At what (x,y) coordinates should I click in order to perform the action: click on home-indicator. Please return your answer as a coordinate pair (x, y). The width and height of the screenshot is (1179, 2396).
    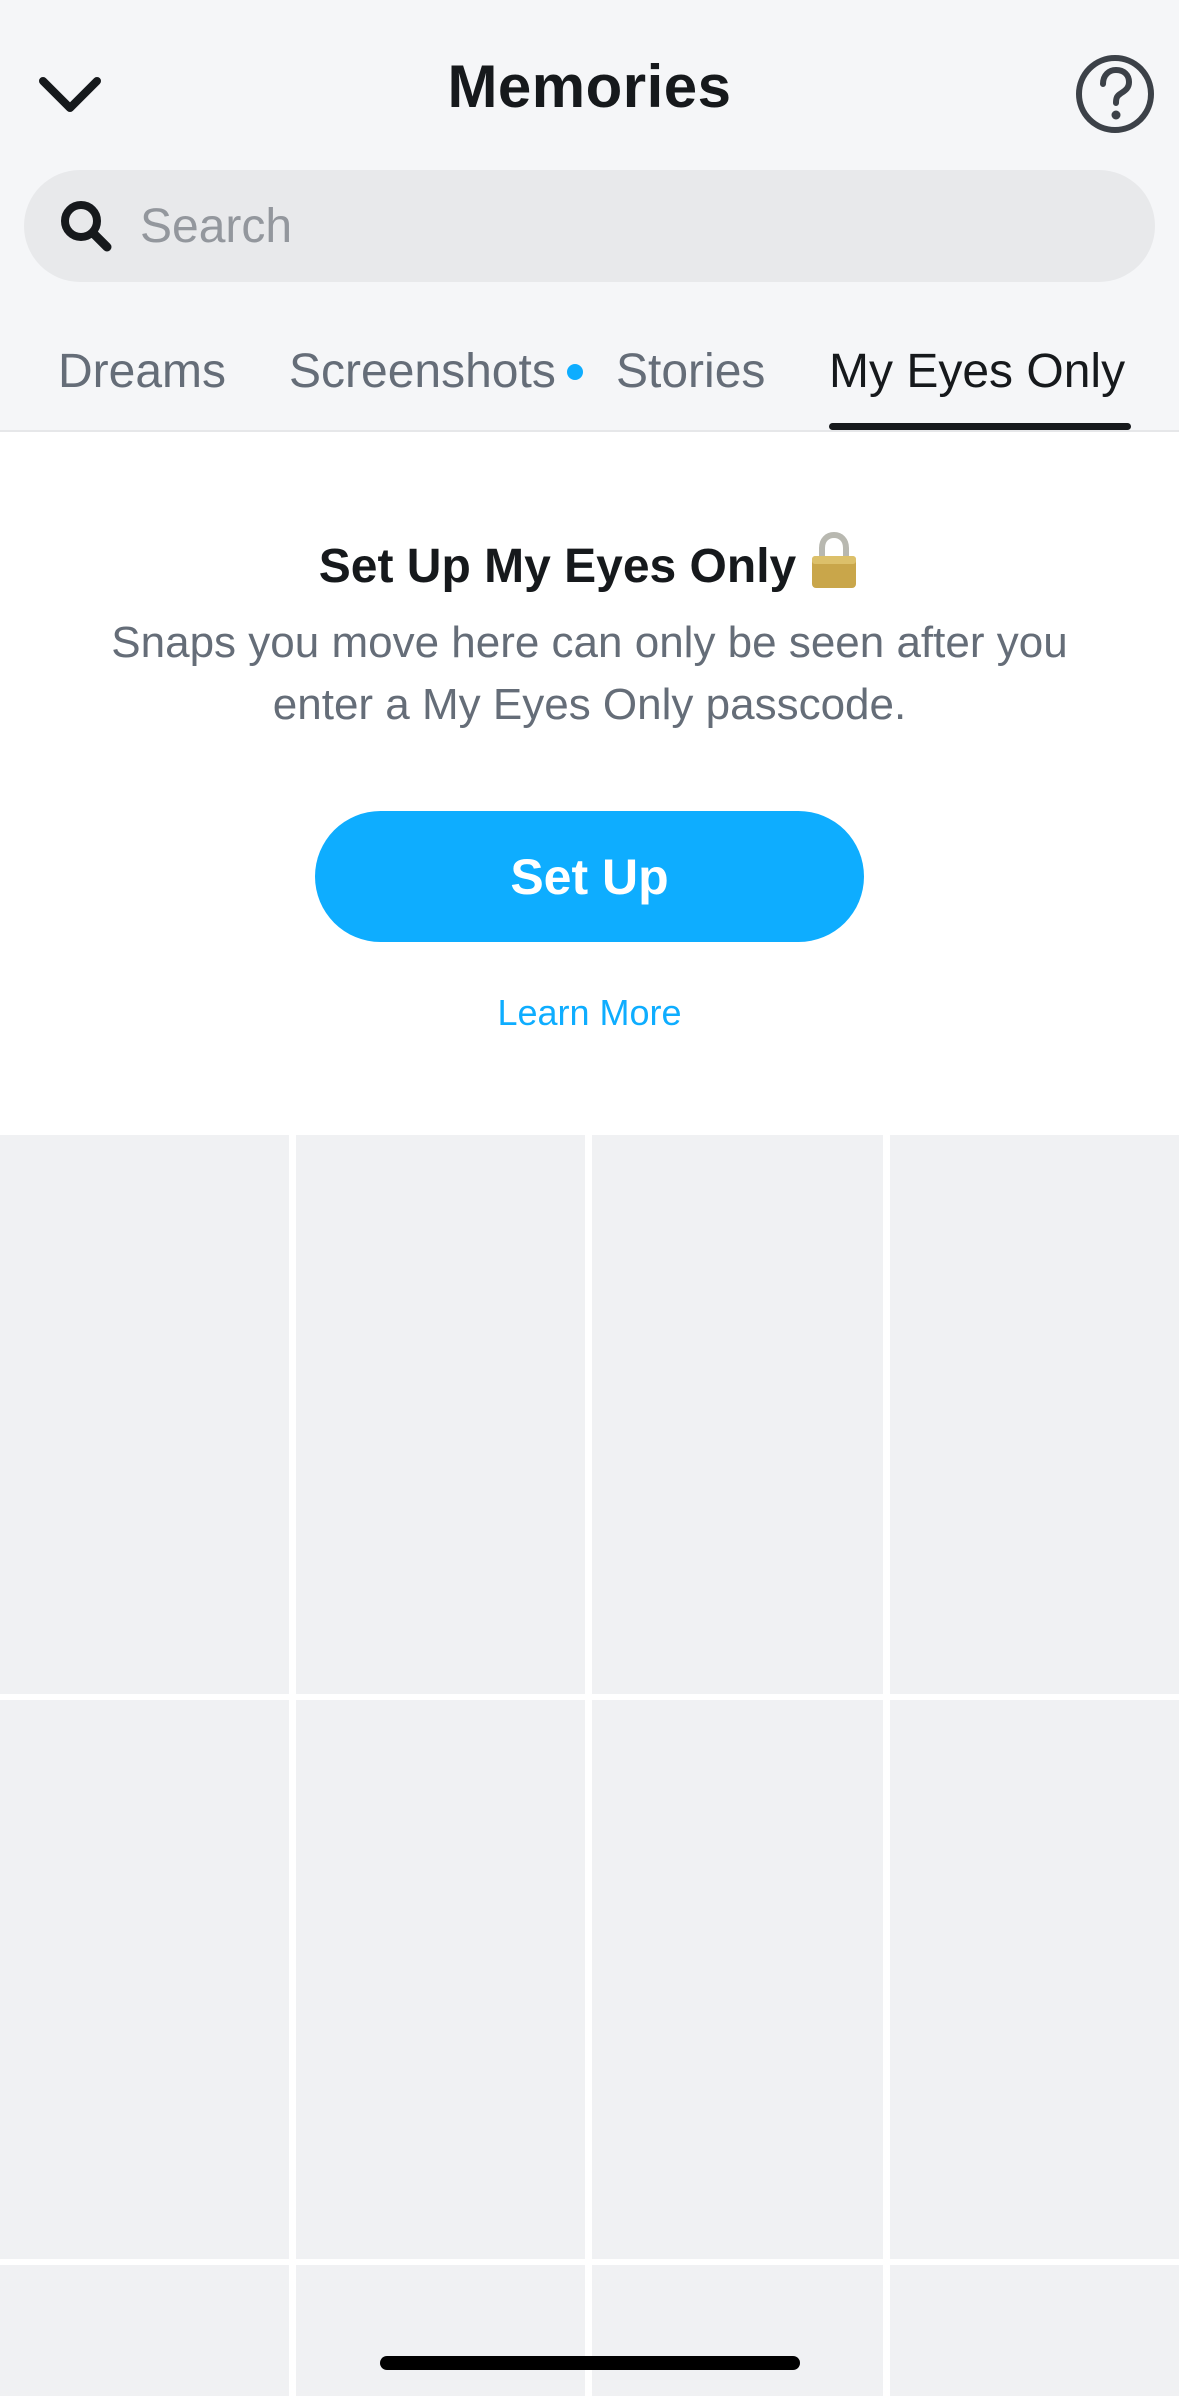
    Looking at the image, I should click on (590, 2363).